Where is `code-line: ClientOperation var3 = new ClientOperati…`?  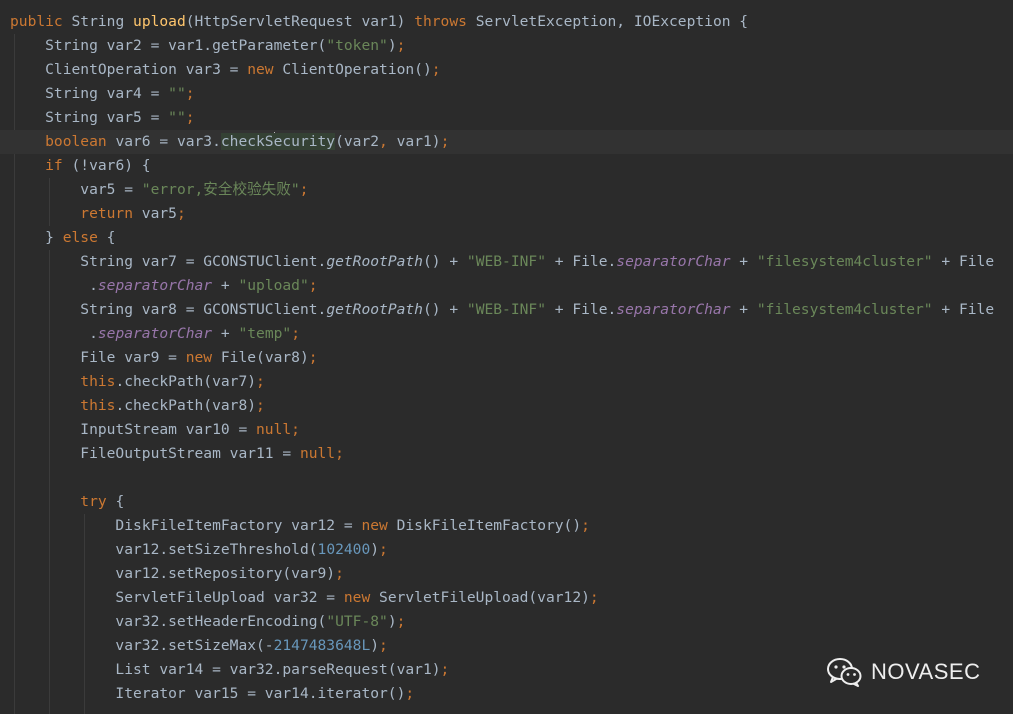
code-line: ClientOperation var3 = new ClientOperati… is located at coordinates (225, 70).